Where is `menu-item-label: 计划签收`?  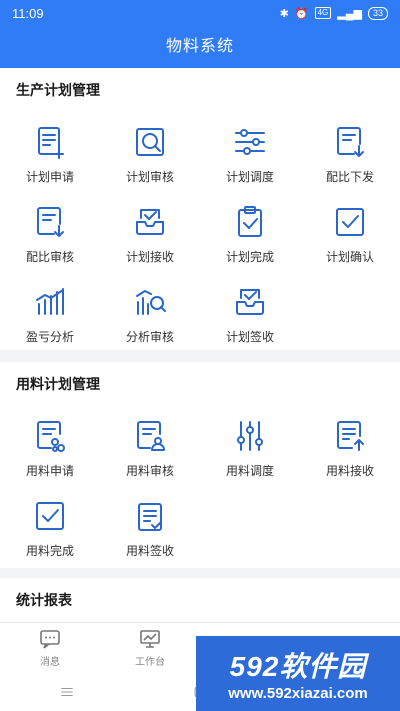
menu-item-label: 计划签收 is located at coordinates (249, 337).